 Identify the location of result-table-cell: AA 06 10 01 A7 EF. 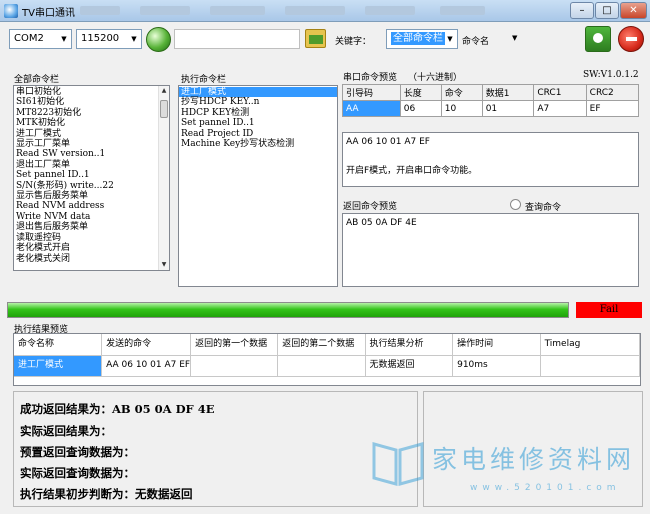
(146, 366).